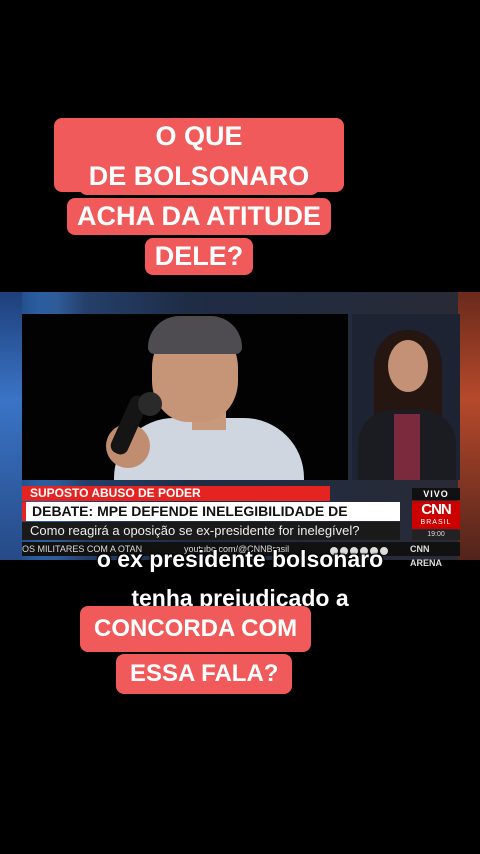  Describe the element at coordinates (407, 447) in the screenshot. I see `commentator-top` at that location.